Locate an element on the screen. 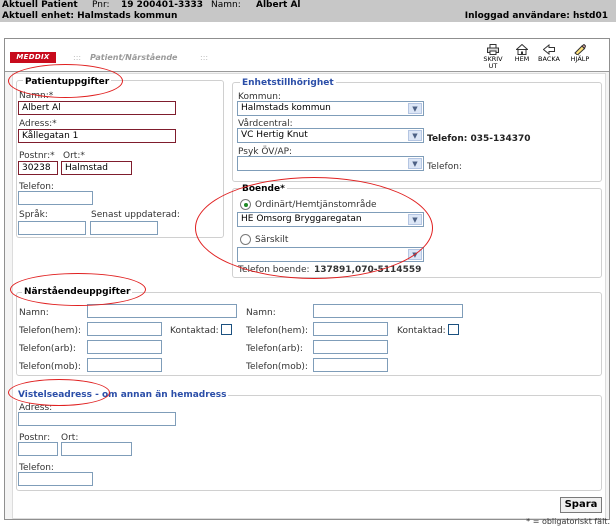 The height and width of the screenshot is (529, 616). psyk-select: ▼ is located at coordinates (330, 163).